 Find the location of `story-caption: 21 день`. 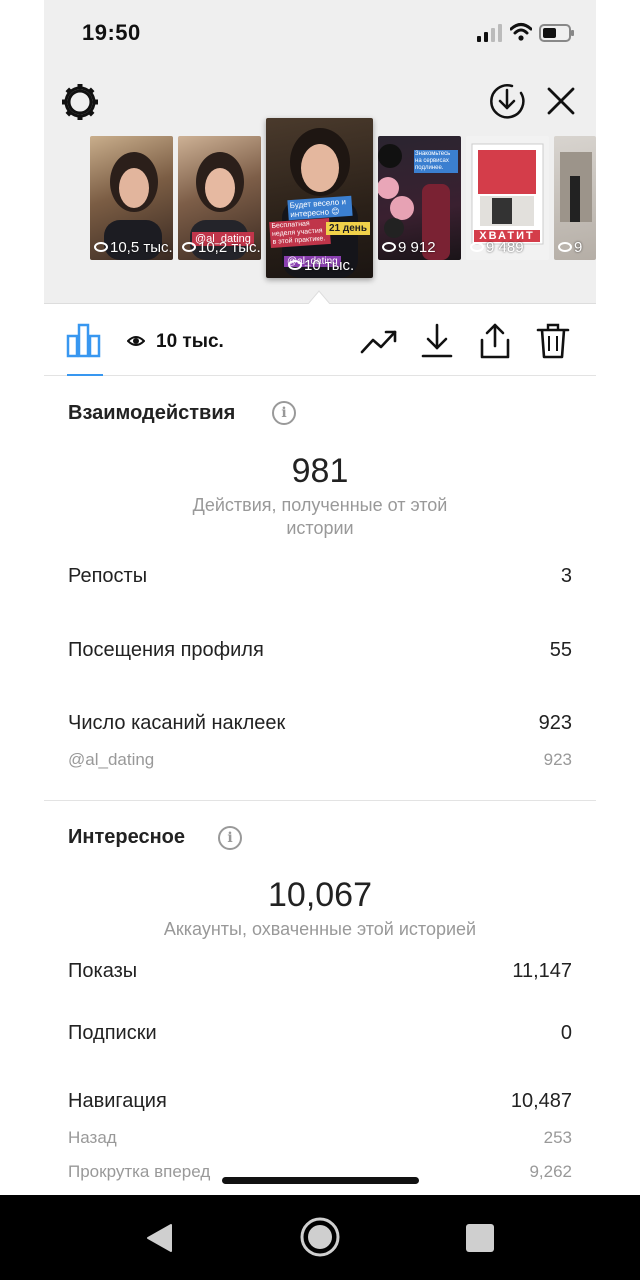

story-caption: 21 день is located at coordinates (348, 228).